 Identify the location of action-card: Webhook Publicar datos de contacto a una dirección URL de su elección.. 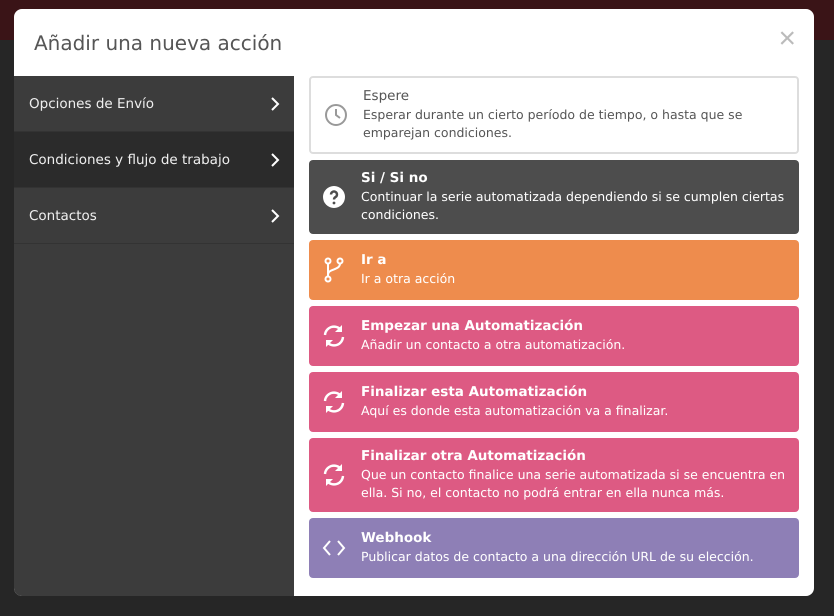
(554, 548).